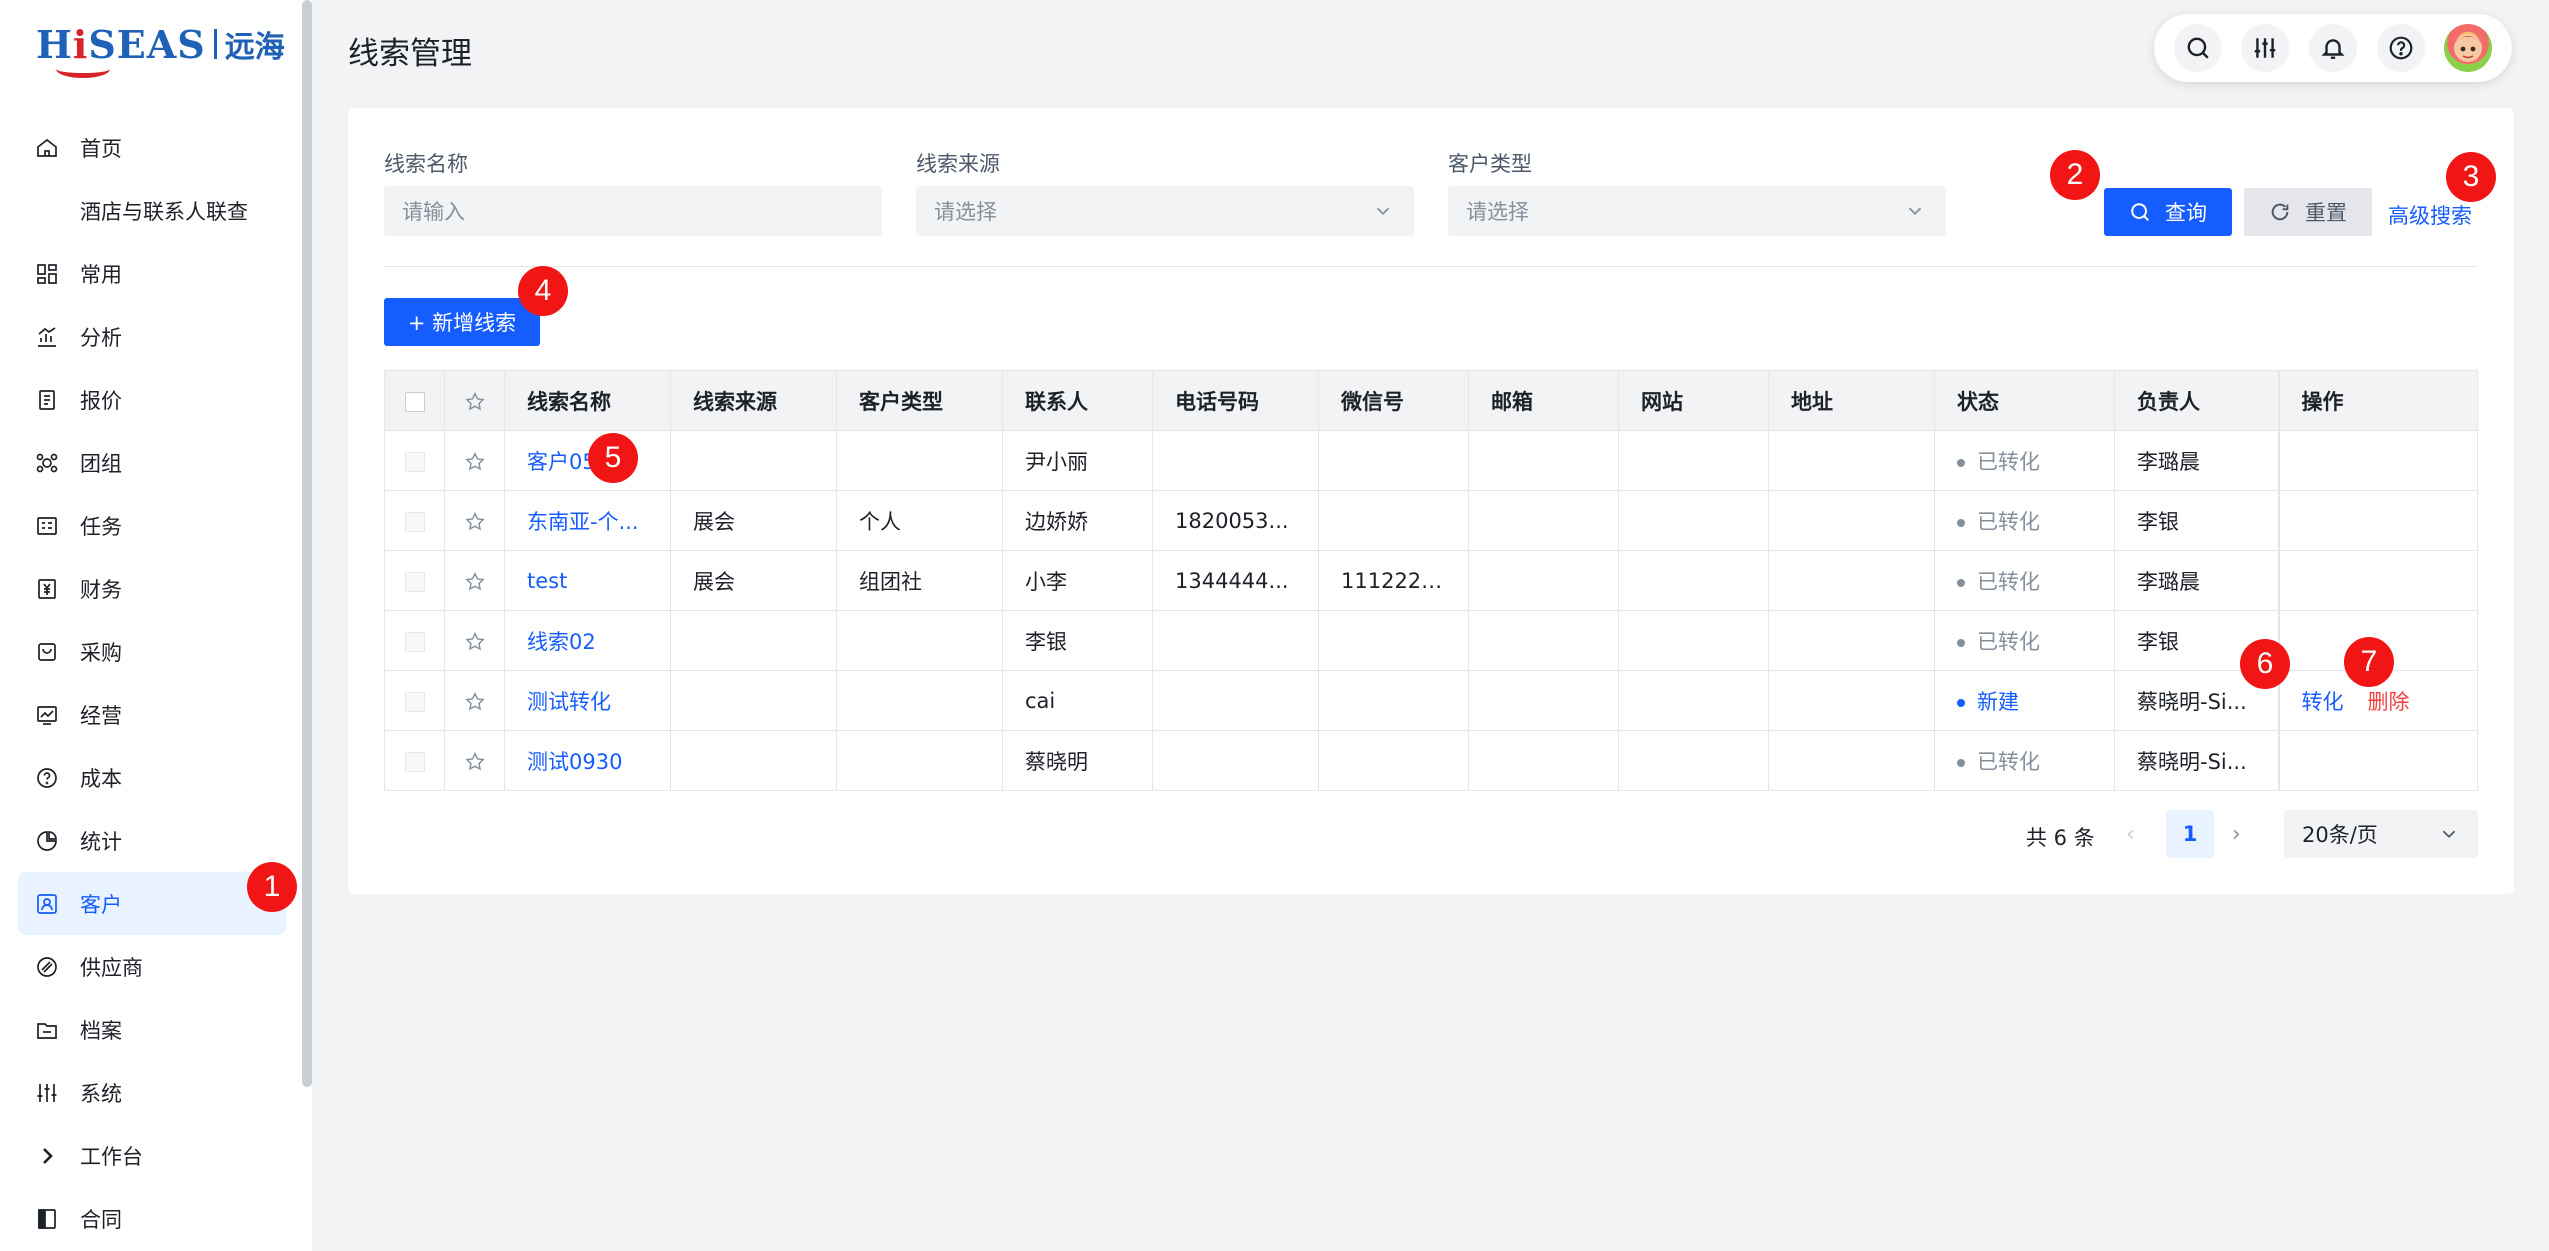  What do you see at coordinates (1431, 460) in the screenshot?
I see `table-row: 客户05 尹小丽 已转化 李璐晨` at bounding box center [1431, 460].